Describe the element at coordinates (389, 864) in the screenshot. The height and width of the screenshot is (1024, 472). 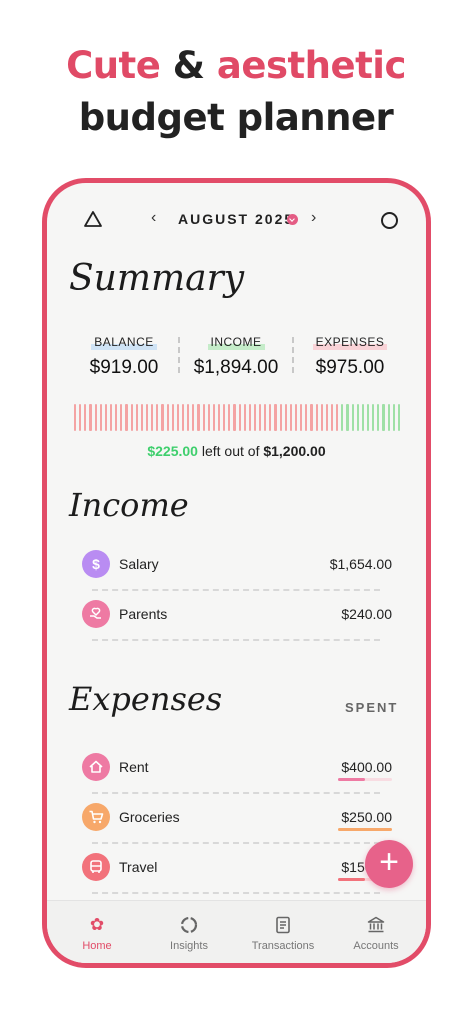
I see `add-transaction-button: +` at that location.